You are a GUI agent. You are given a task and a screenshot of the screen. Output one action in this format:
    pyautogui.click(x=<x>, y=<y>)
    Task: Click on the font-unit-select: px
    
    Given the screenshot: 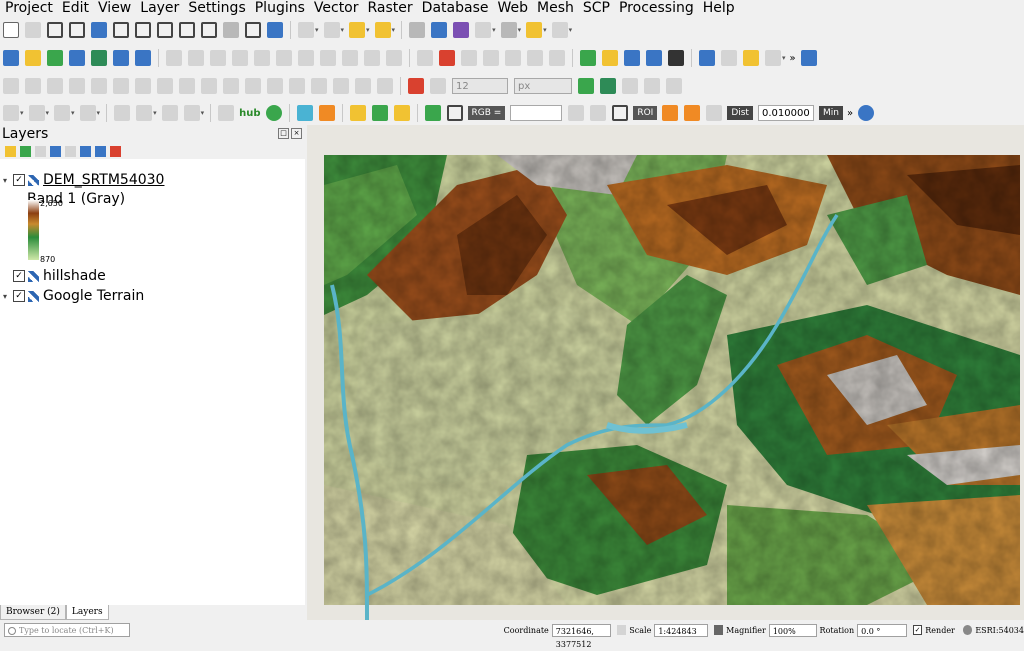 What is the action you would take?
    pyautogui.click(x=543, y=86)
    